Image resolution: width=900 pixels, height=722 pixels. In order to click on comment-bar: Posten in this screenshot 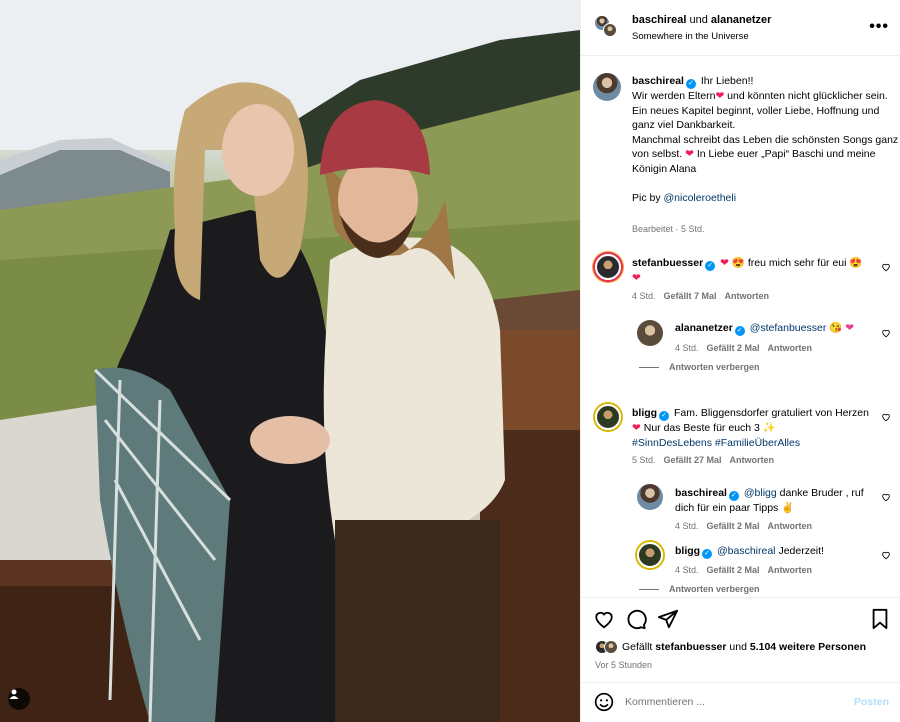, I will do `click(740, 702)`.